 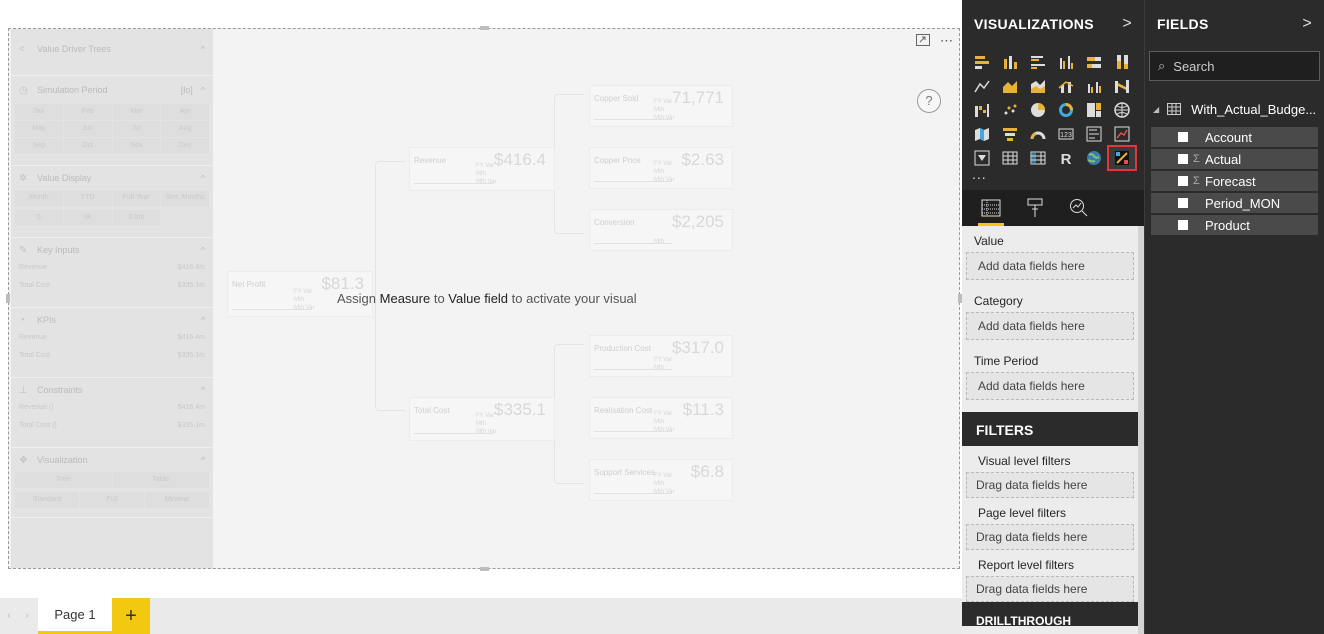 What do you see at coordinates (87, 146) in the screenshot?
I see `month-oct: Oct` at bounding box center [87, 146].